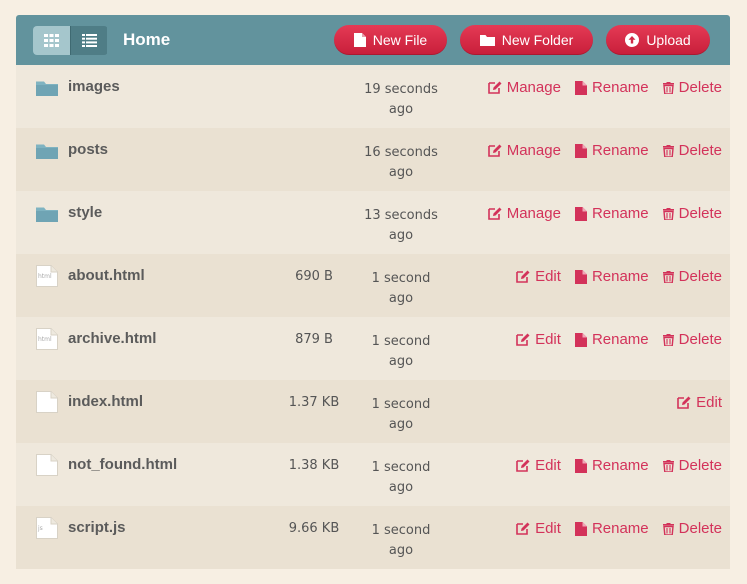 Image resolution: width=747 pixels, height=584 pixels. I want to click on new-folder-label: New Folder, so click(537, 40).